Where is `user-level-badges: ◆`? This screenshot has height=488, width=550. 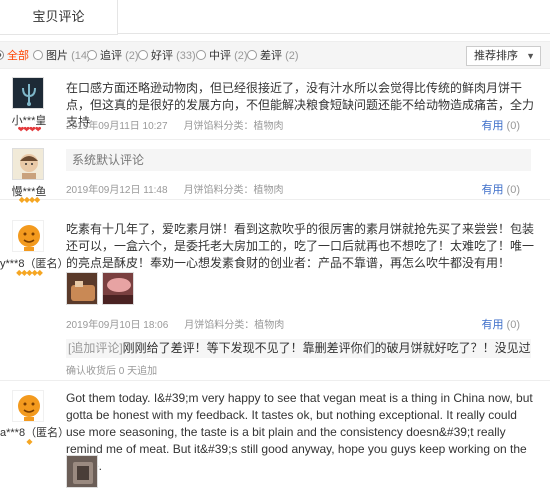 user-level-badges: ◆ is located at coordinates (29, 441).